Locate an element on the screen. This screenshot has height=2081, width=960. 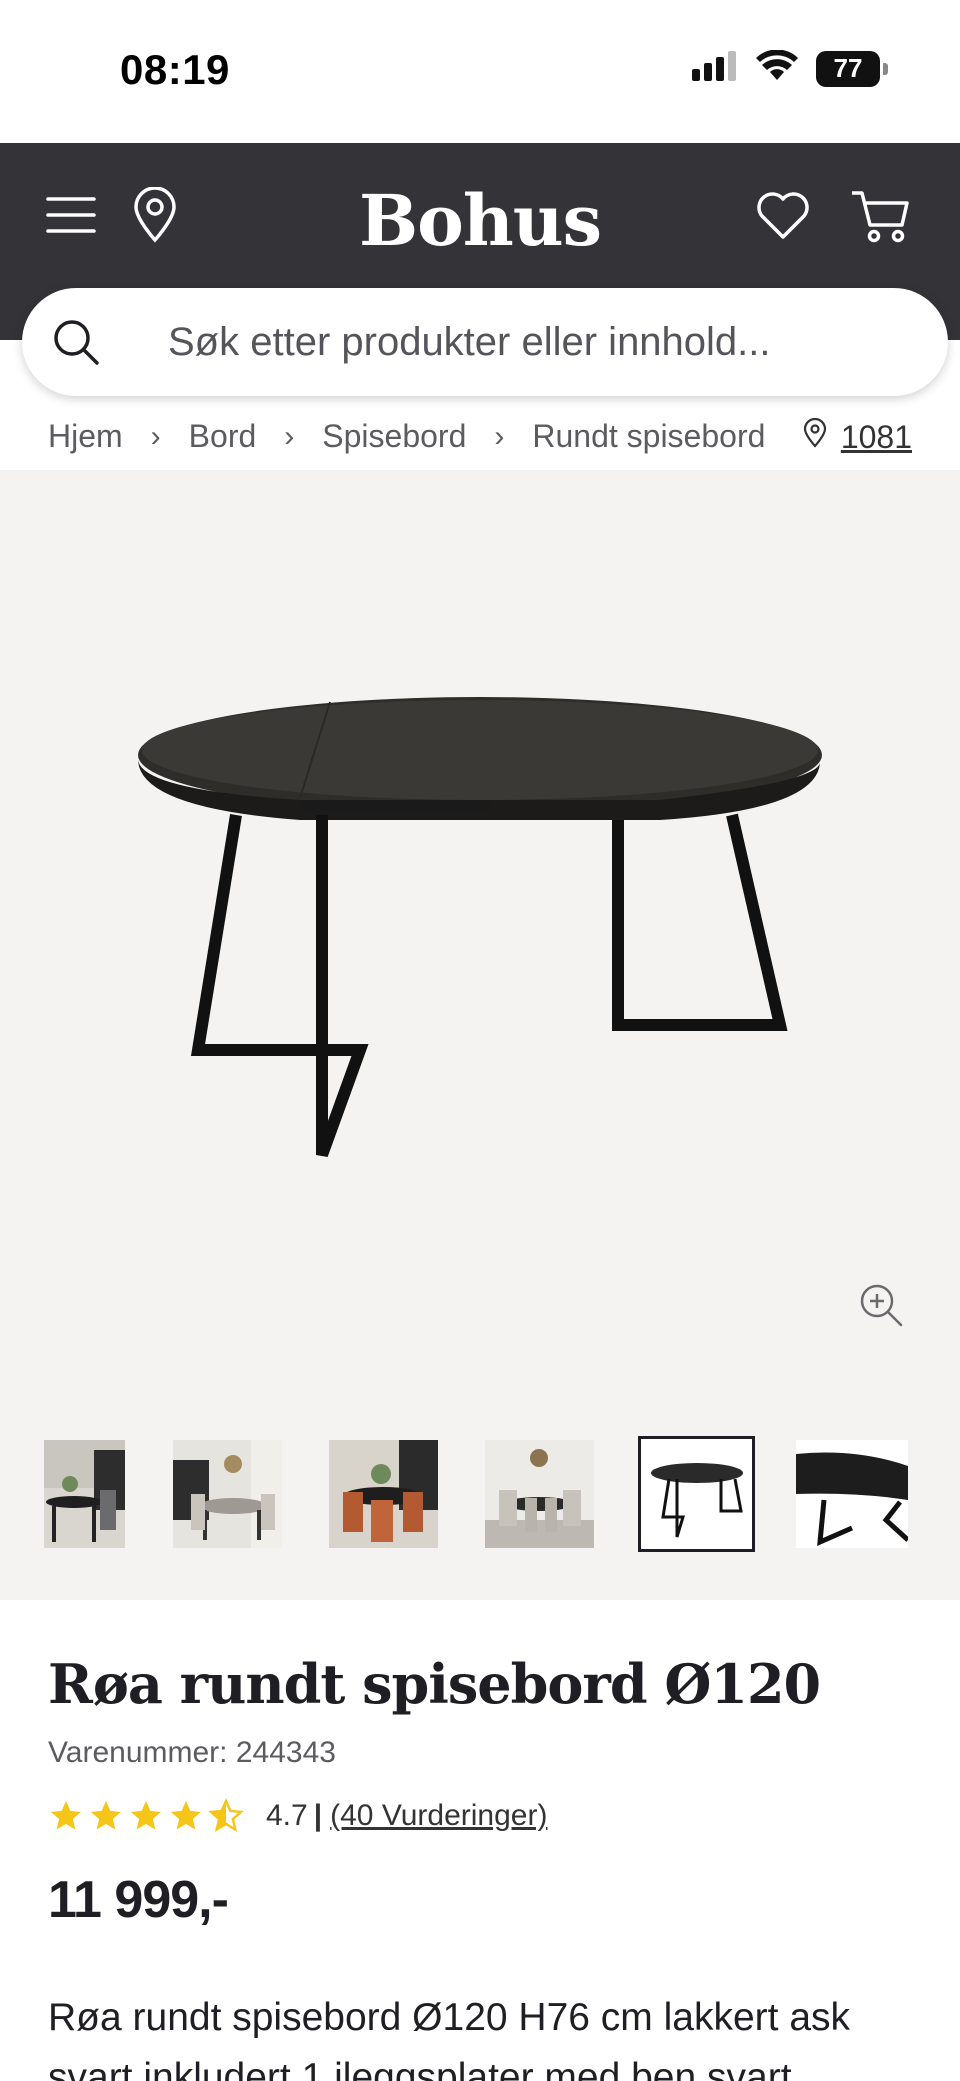
signal-icon is located at coordinates (715, 68).